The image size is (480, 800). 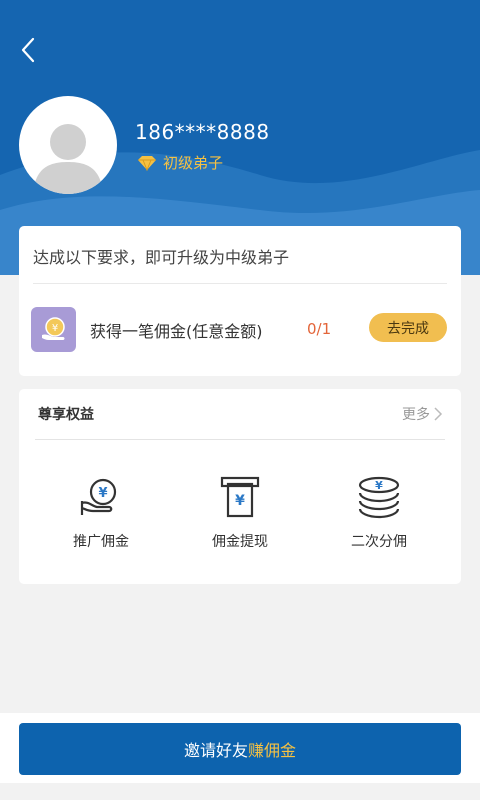 I want to click on user-placeholder-icon, so click(x=68, y=159).